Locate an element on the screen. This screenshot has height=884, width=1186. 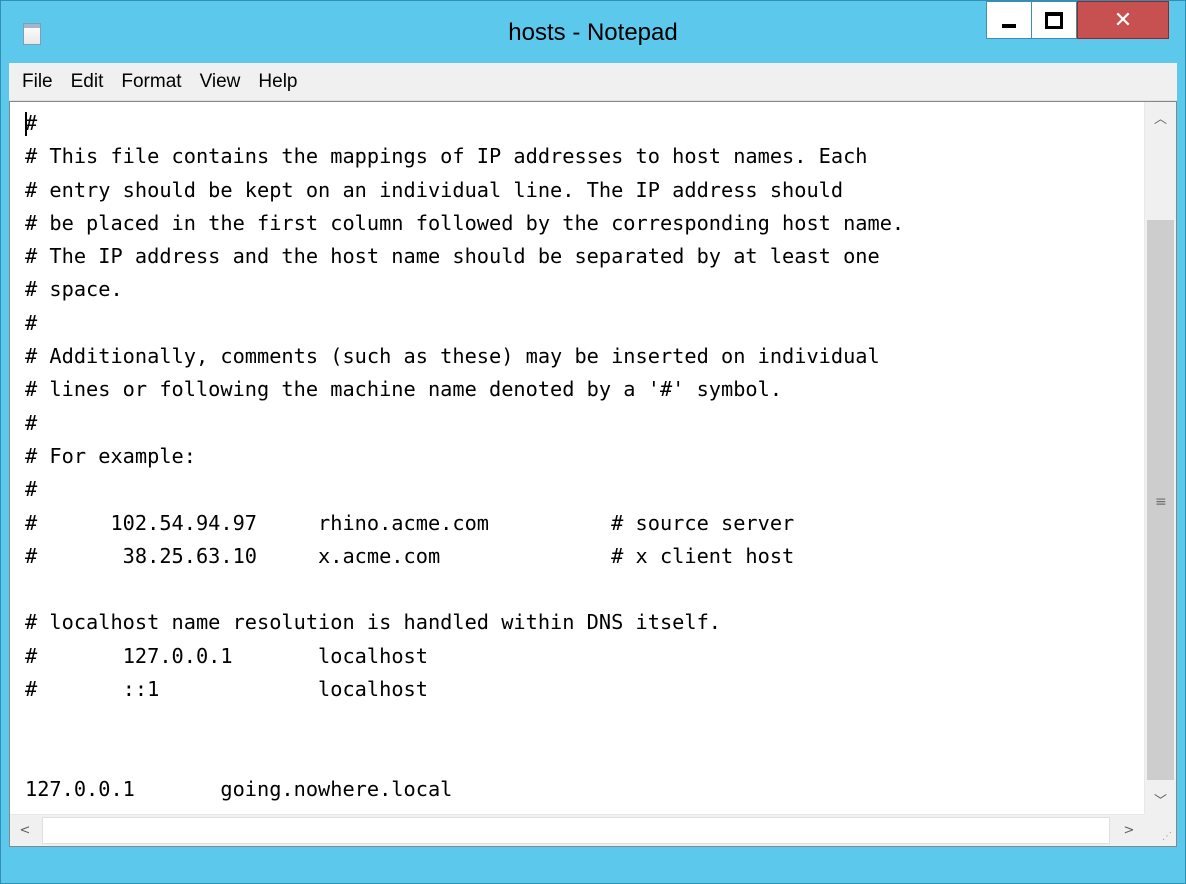
scroll-right-button: > is located at coordinates (1129, 830).